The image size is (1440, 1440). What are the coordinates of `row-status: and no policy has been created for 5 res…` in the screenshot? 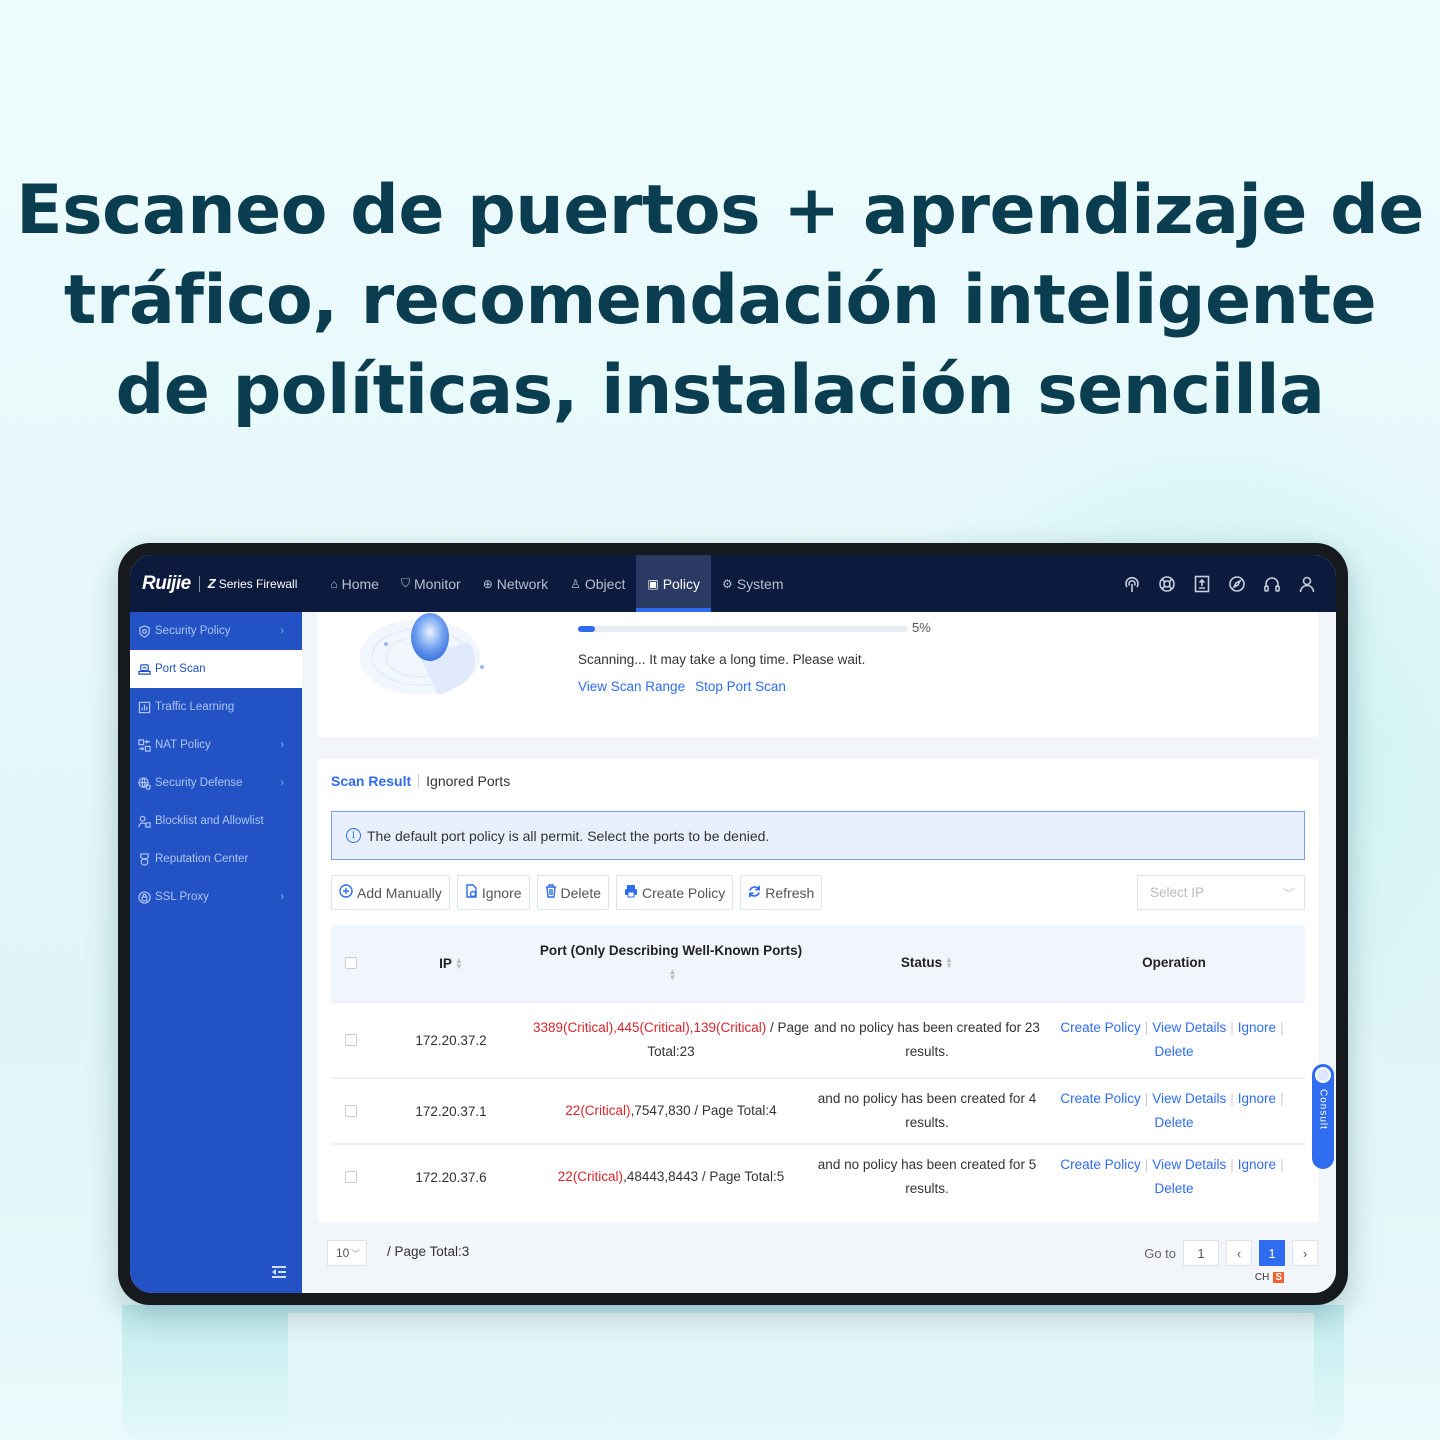 It's located at (927, 1176).